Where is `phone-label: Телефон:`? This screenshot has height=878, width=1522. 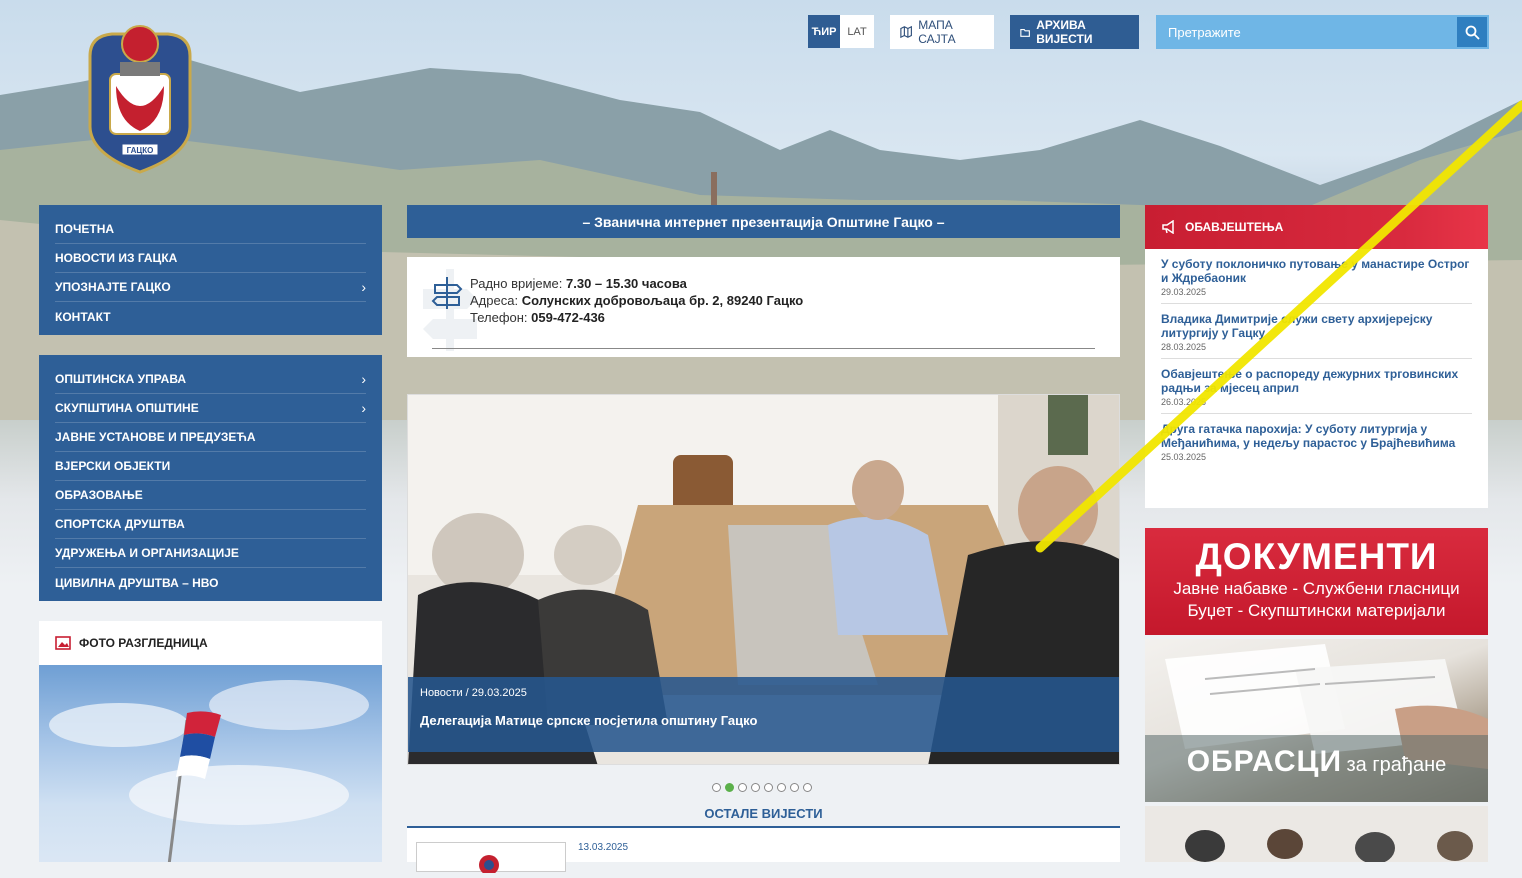 phone-label: Телефон: is located at coordinates (499, 317).